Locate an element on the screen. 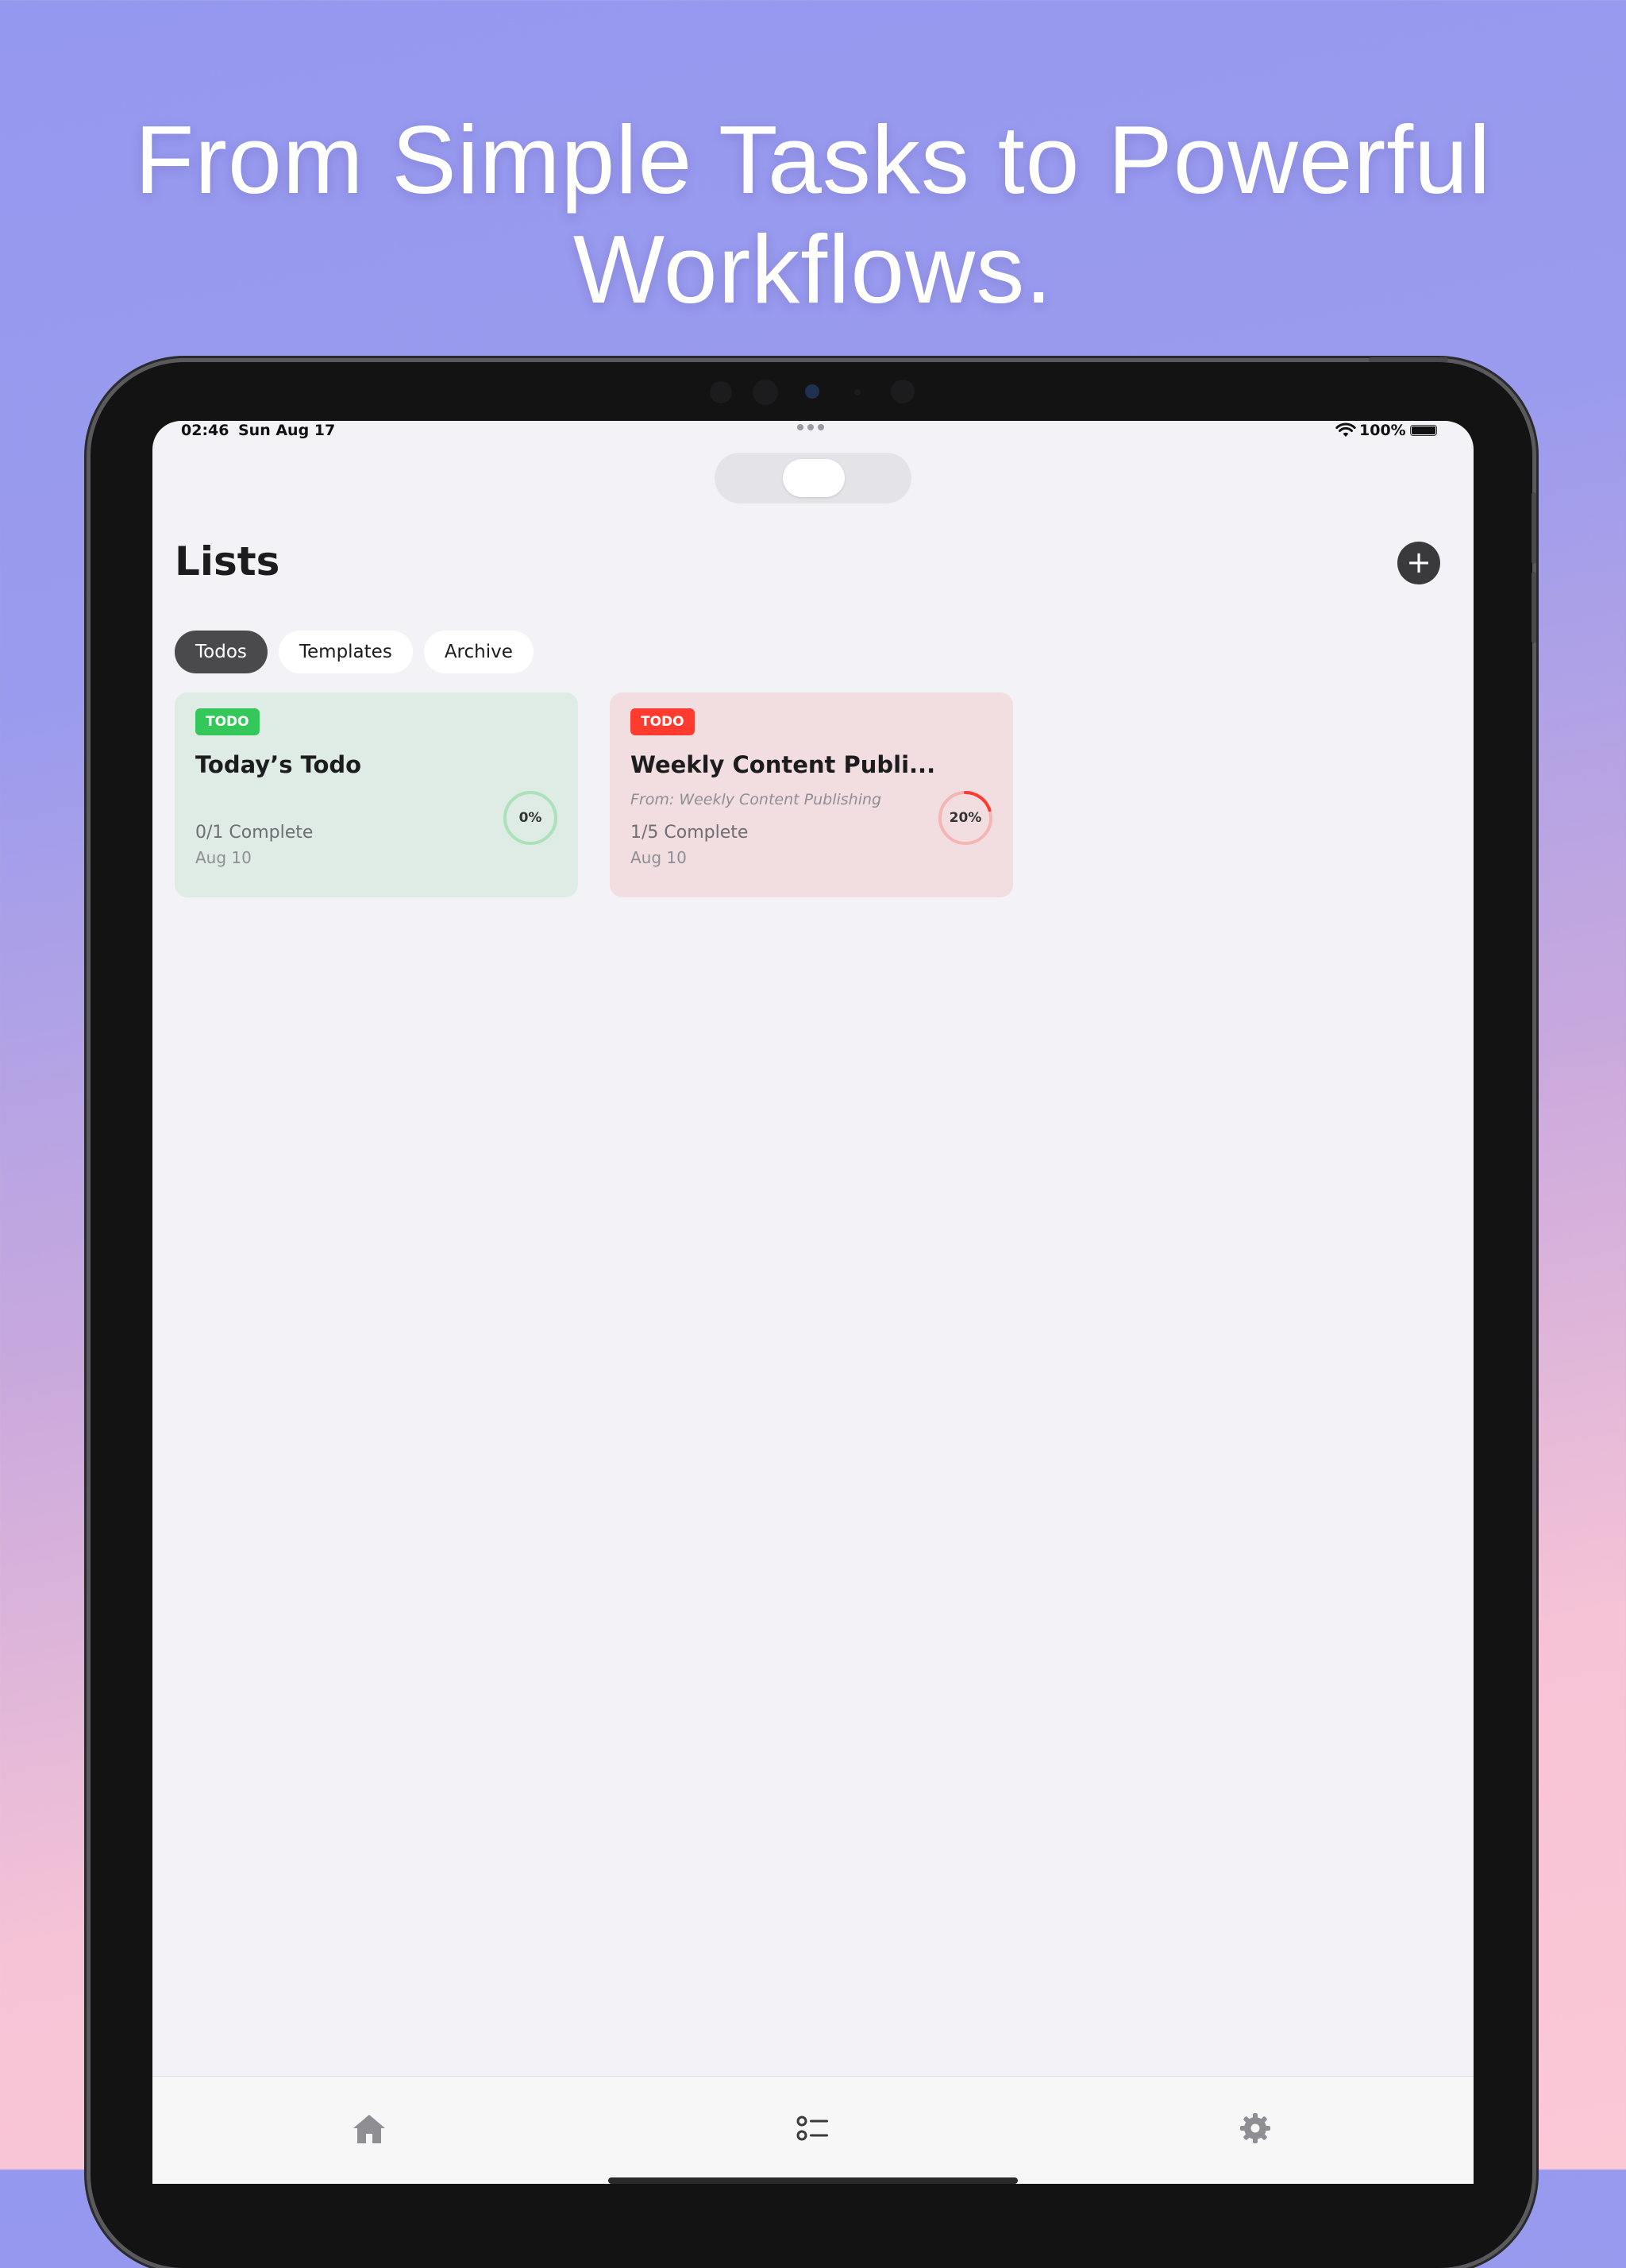  multitasking-dots-icon is located at coordinates (810, 427).